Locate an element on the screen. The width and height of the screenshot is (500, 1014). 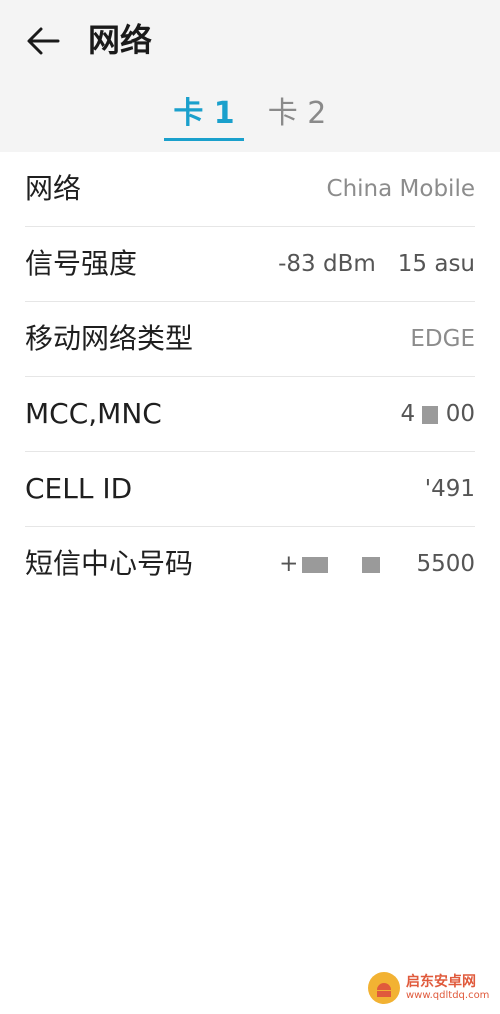
mcc-mnc-start: 4 is located at coordinates (408, 414).